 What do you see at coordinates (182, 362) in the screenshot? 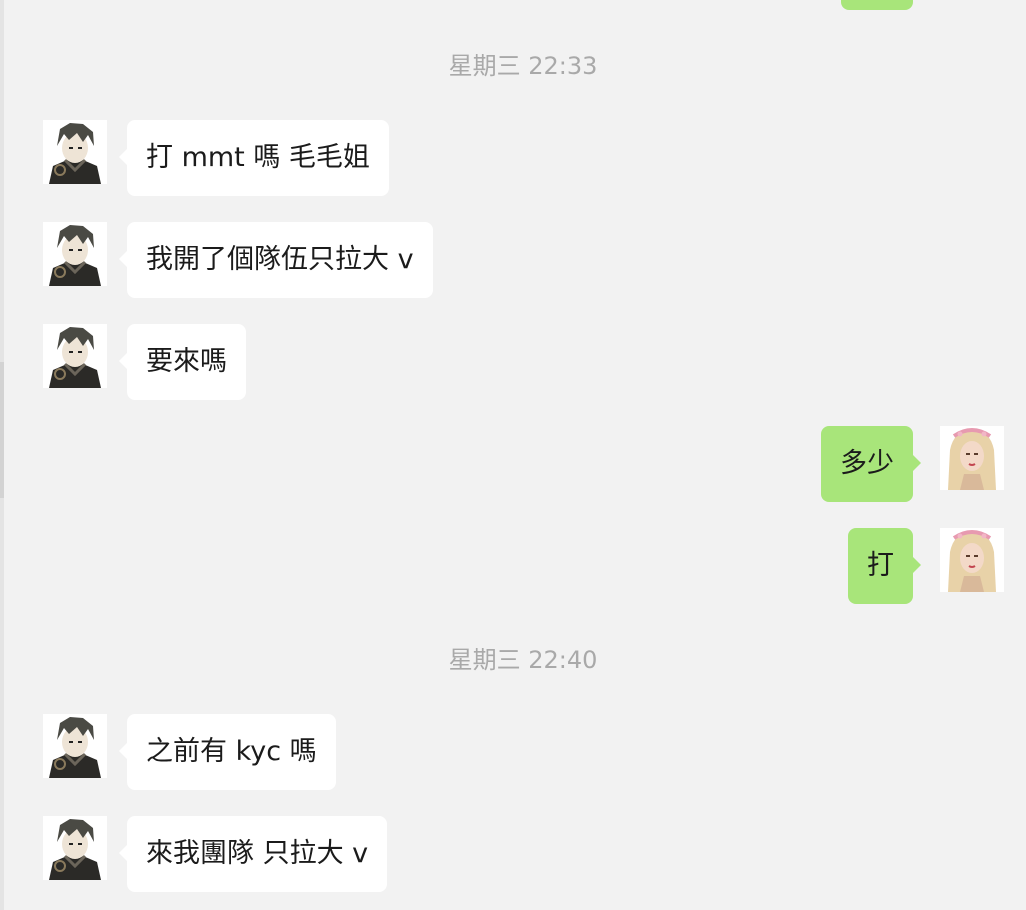
I see `message-bubble: 要來嗎` at bounding box center [182, 362].